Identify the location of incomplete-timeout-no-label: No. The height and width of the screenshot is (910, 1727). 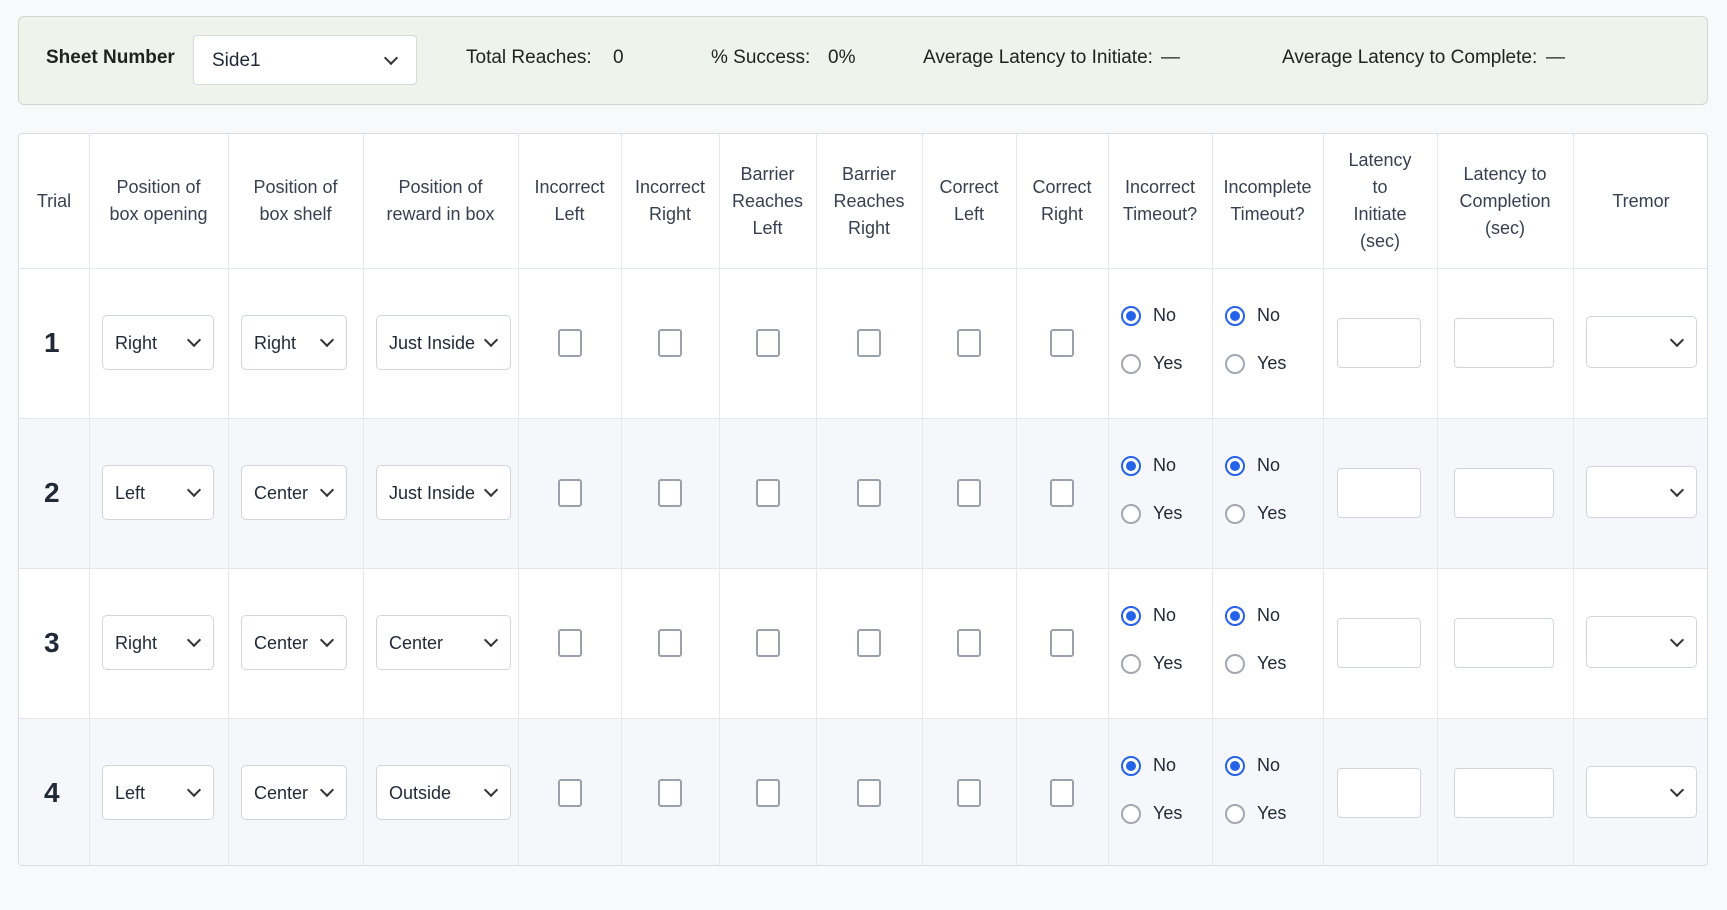
(1269, 465).